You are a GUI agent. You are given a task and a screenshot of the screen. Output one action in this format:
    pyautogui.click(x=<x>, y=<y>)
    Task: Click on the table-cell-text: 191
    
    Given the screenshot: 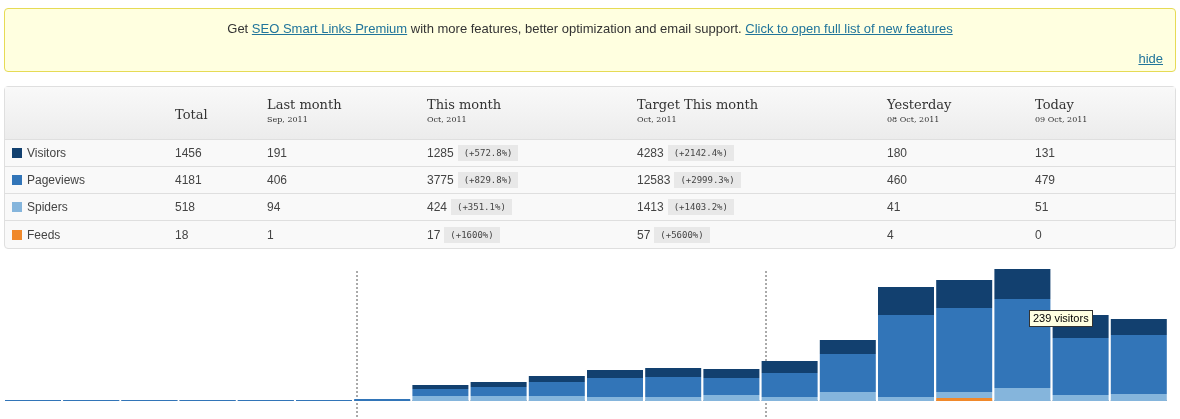 What is the action you would take?
    pyautogui.click(x=277, y=153)
    